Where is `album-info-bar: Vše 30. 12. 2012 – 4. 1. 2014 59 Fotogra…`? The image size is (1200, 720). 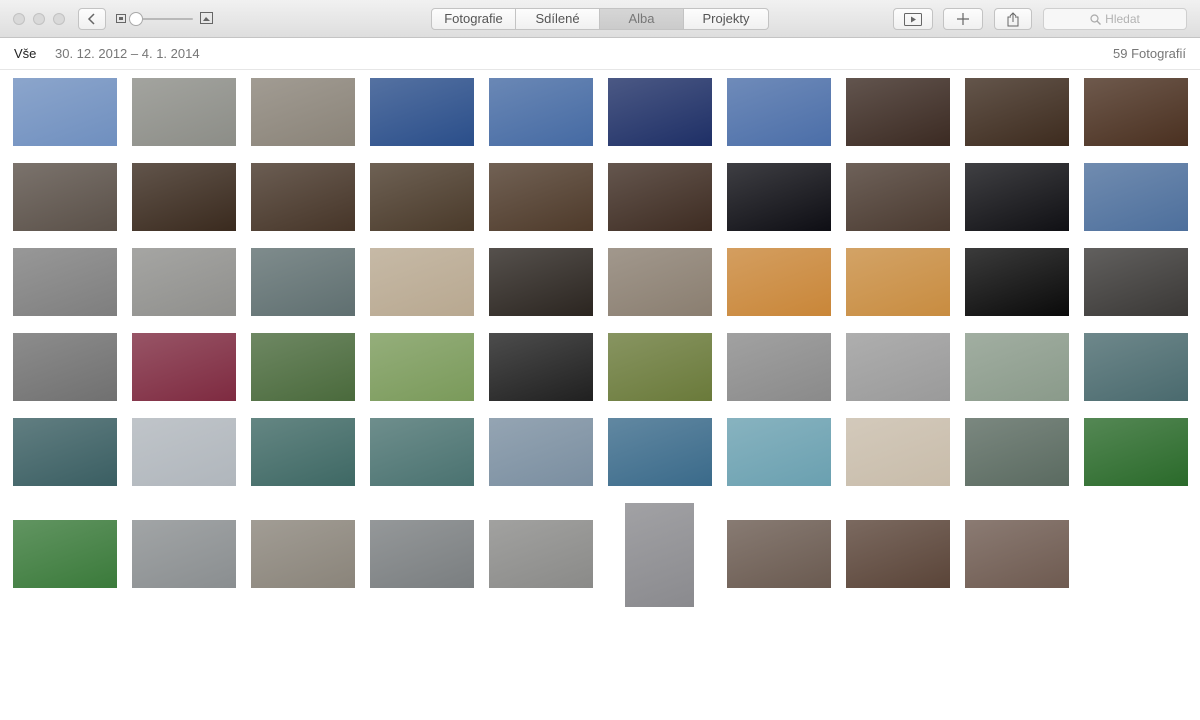
album-info-bar: Vše 30. 12. 2012 – 4. 1. 2014 59 Fotogra… is located at coordinates (600, 54).